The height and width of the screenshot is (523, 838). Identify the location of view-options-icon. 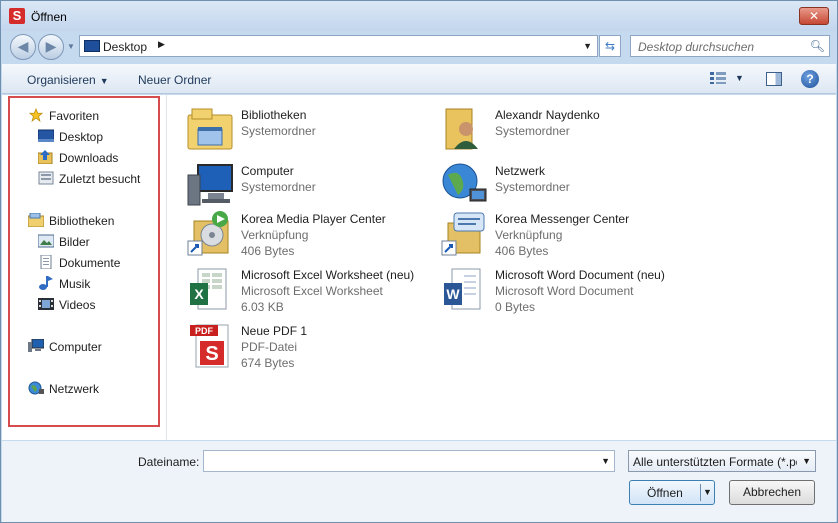
(718, 78).